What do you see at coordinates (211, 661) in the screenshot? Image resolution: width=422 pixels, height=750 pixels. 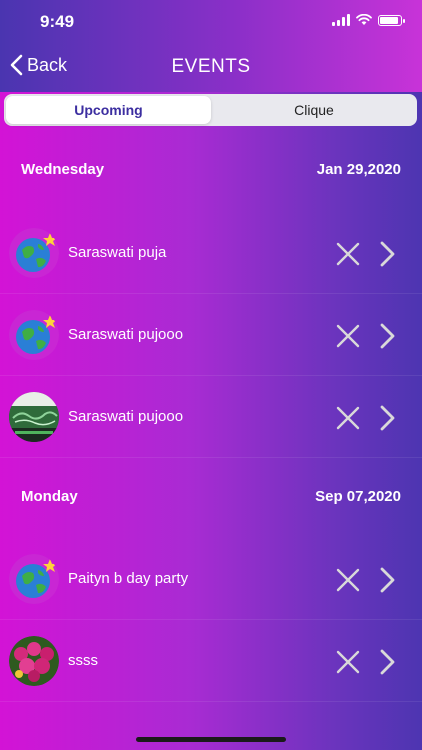 I see `event-row: ssss` at bounding box center [211, 661].